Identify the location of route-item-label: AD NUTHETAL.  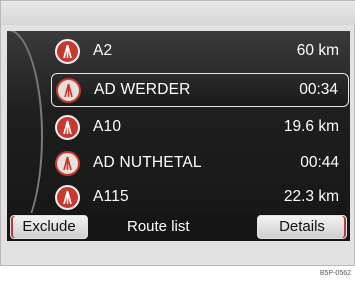
(147, 162).